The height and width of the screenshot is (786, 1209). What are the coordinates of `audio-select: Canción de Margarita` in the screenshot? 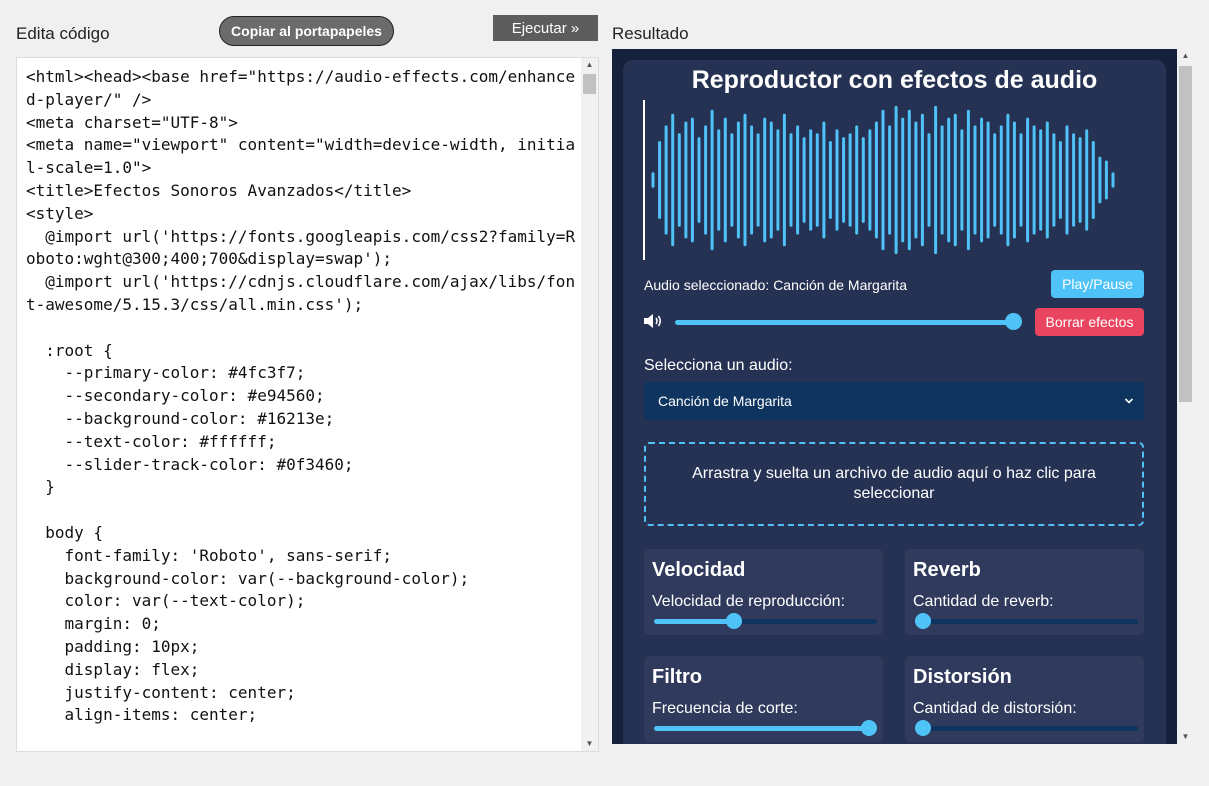 It's located at (894, 401).